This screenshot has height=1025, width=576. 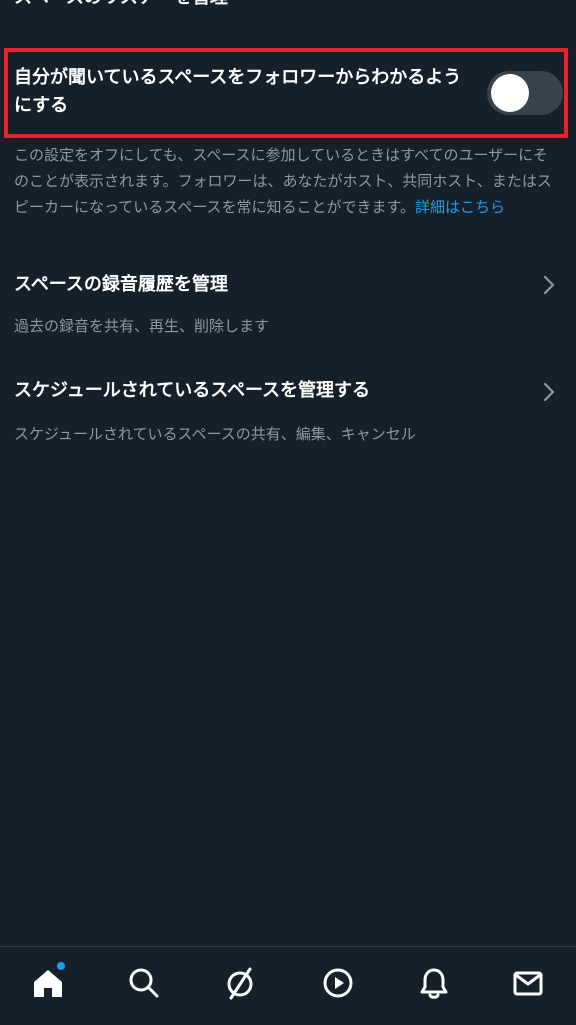 I want to click on manage-scheduled-title: スケジュールされているスペースを管理する, so click(x=192, y=390).